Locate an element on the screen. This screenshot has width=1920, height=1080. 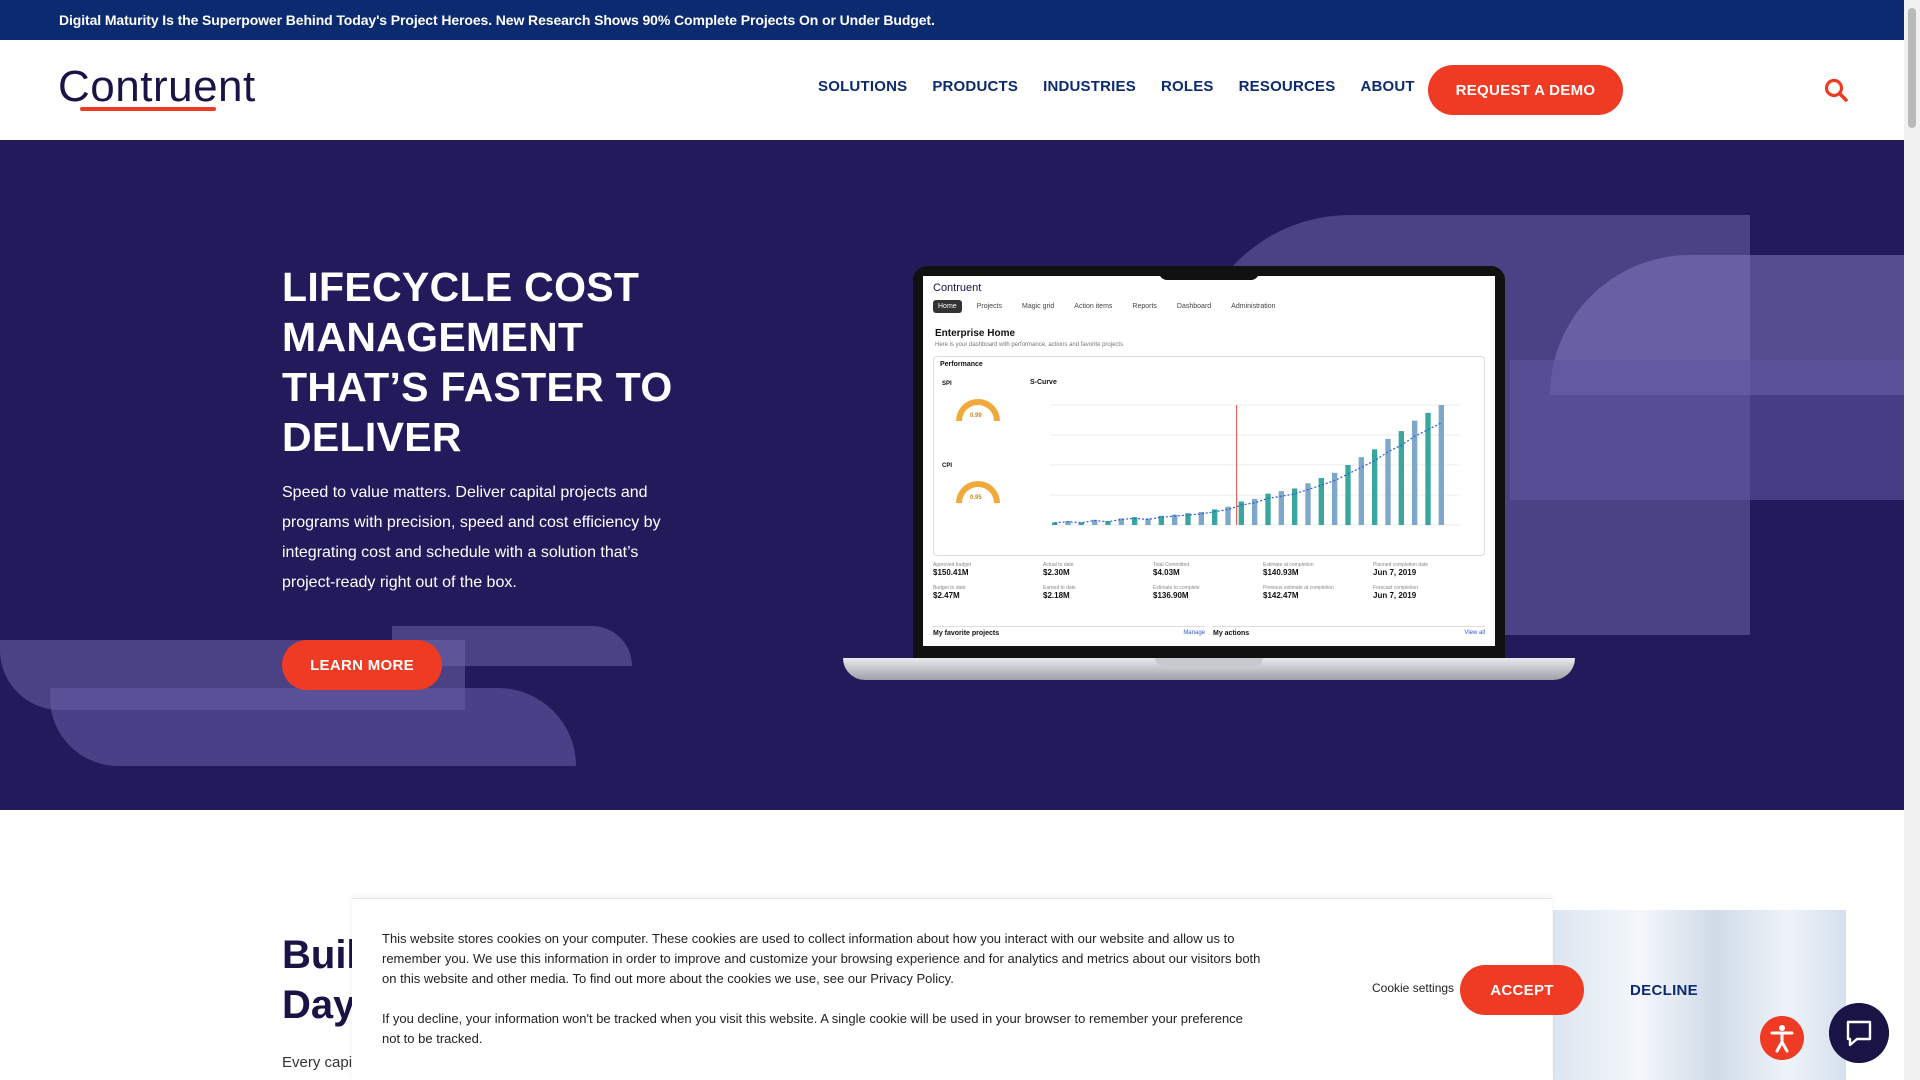
search-icon is located at coordinates (1836, 90).